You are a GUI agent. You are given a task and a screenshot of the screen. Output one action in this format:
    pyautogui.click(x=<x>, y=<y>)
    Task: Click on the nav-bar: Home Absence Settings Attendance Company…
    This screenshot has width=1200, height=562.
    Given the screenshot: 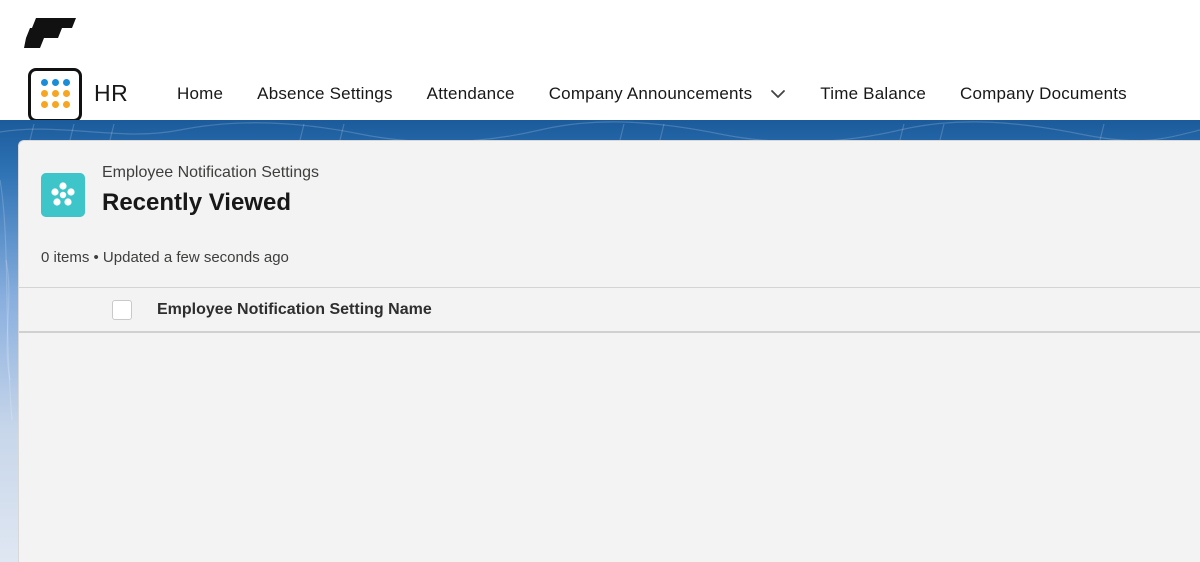 What is the action you would take?
    pyautogui.click(x=652, y=94)
    